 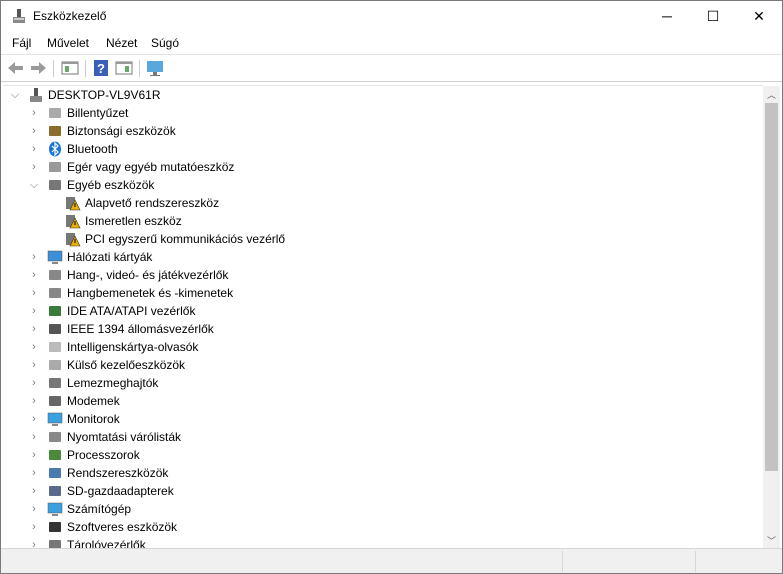 What do you see at coordinates (16, 68) in the screenshot?
I see `back-icon` at bounding box center [16, 68].